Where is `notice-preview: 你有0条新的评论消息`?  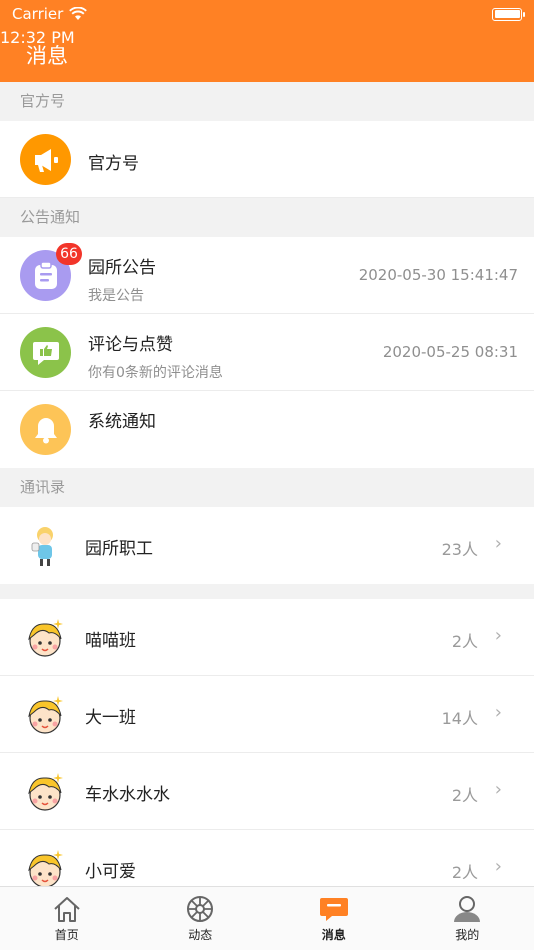
notice-preview: 你有0条新的评论消息 is located at coordinates (155, 373).